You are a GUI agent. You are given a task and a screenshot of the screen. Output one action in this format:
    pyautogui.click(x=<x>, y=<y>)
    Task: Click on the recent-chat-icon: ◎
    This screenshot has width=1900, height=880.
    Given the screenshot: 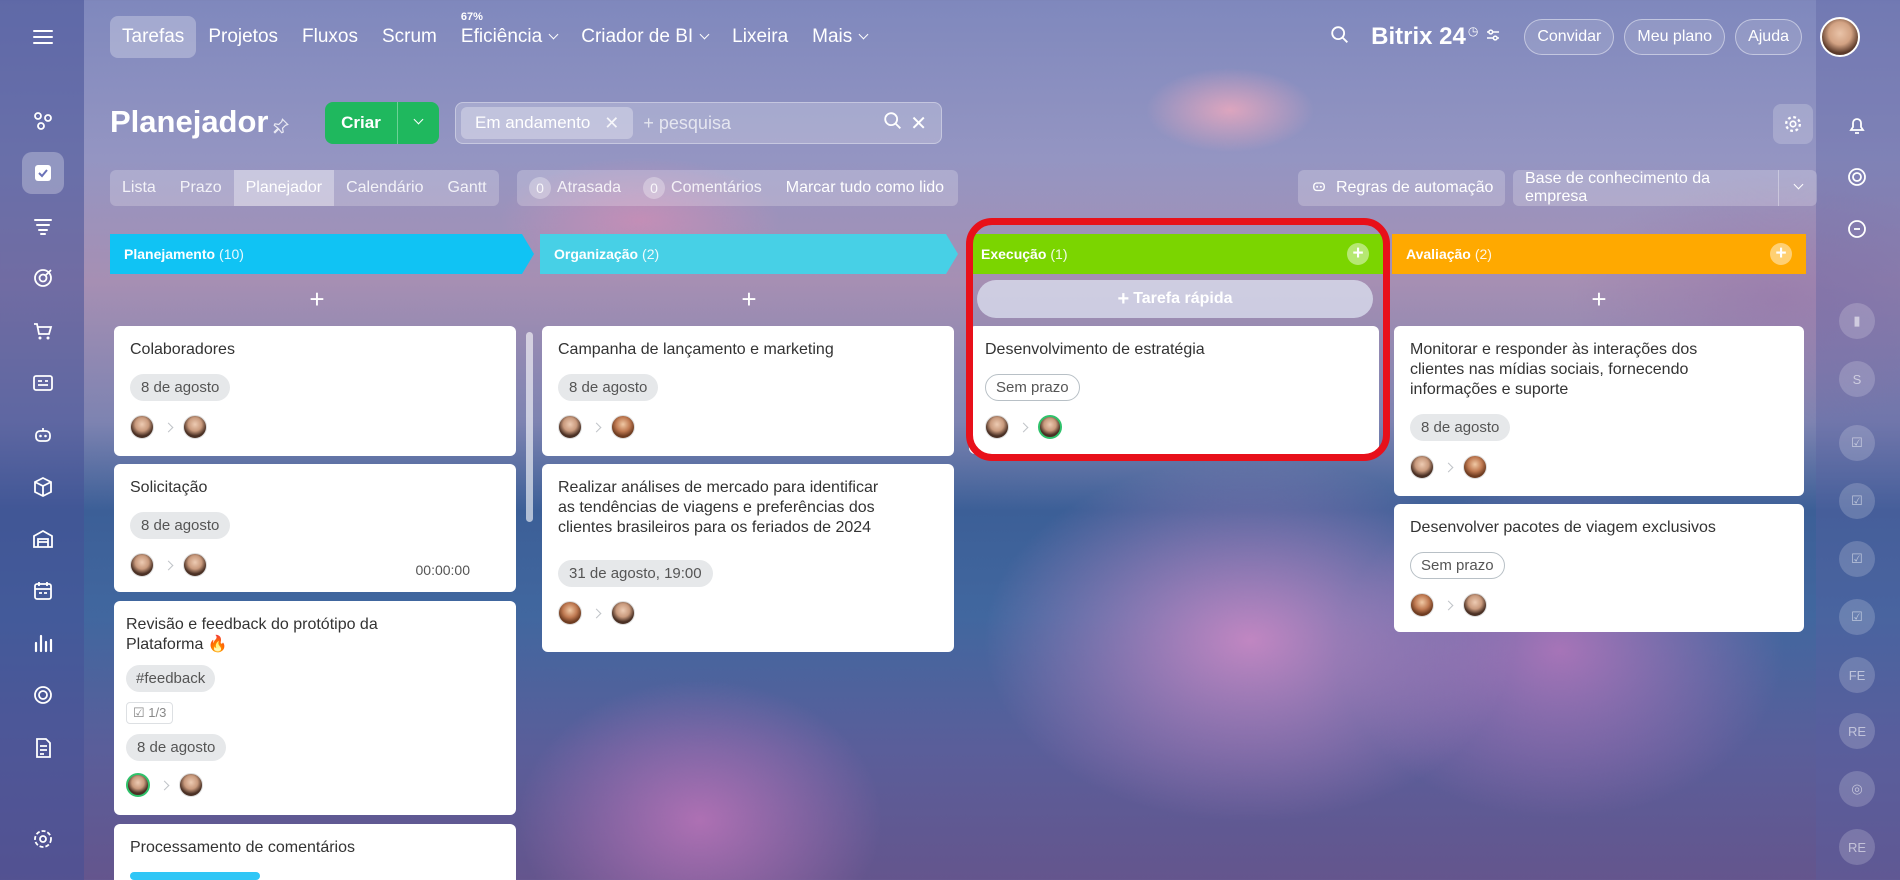 What is the action you would take?
    pyautogui.click(x=1857, y=789)
    